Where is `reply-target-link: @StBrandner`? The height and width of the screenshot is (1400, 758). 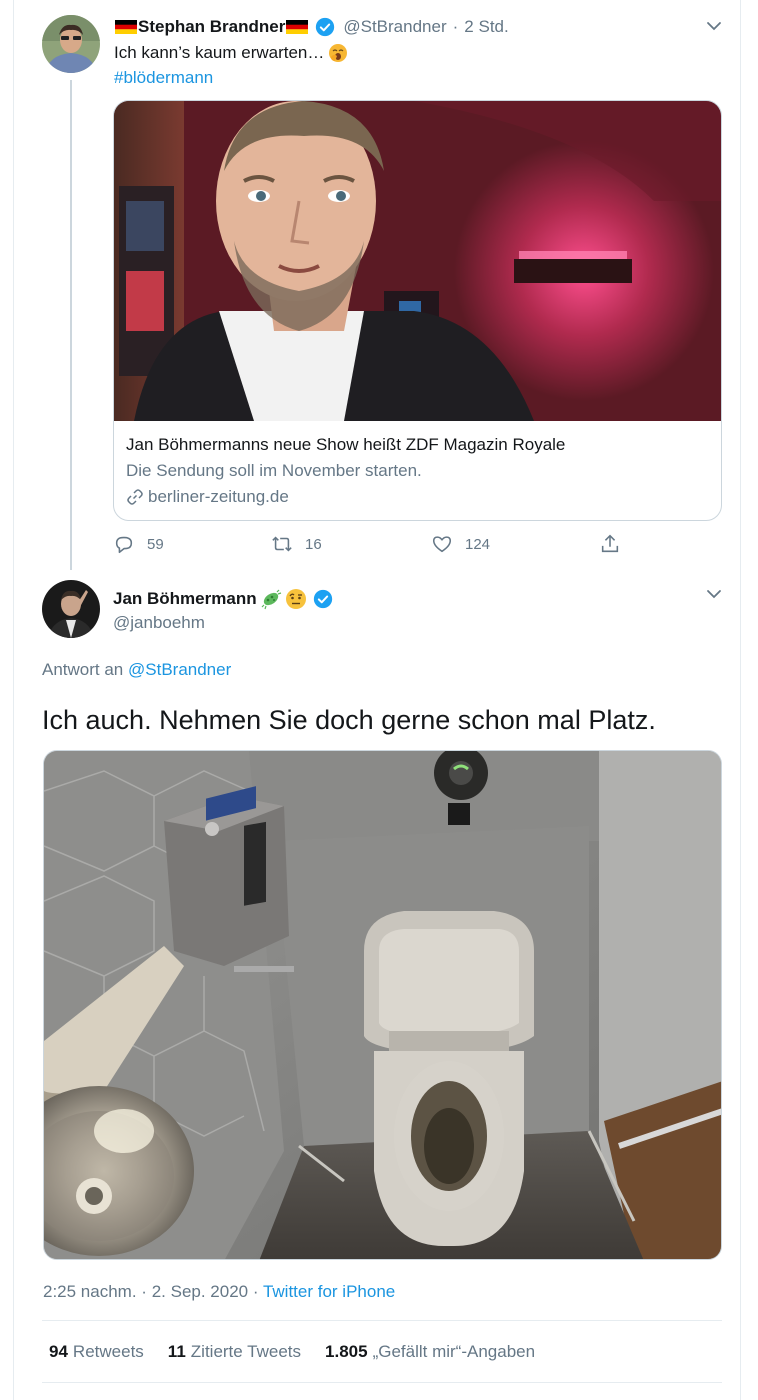 reply-target-link: @StBrandner is located at coordinates (179, 669).